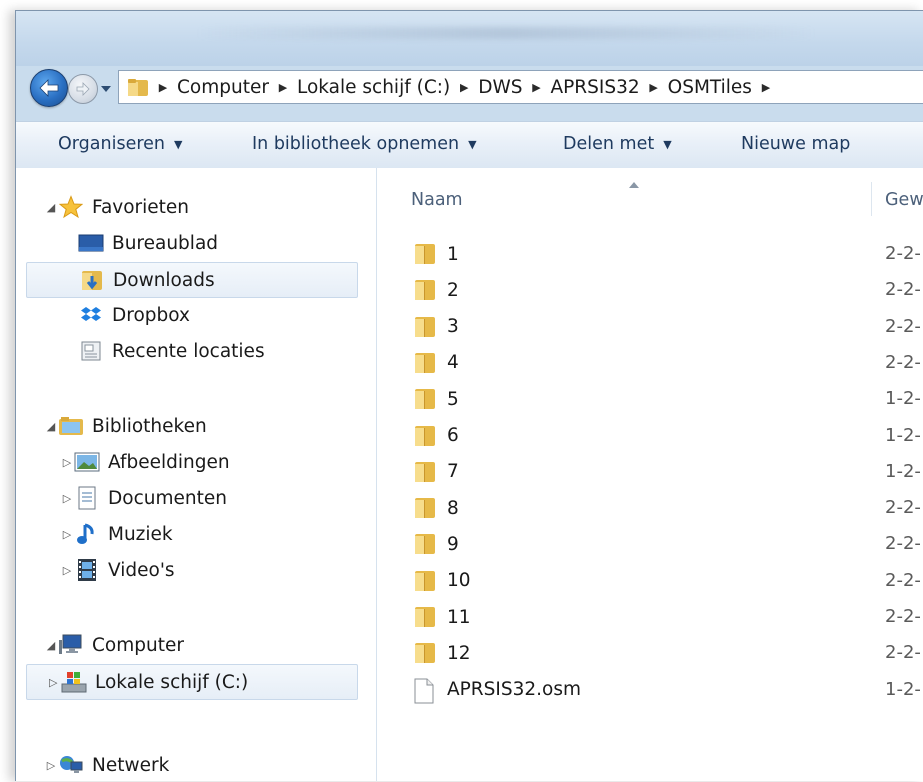 The image size is (923, 782). Describe the element at coordinates (667, 144) in the screenshot. I see `dropdown-caret-icon: ▼` at that location.